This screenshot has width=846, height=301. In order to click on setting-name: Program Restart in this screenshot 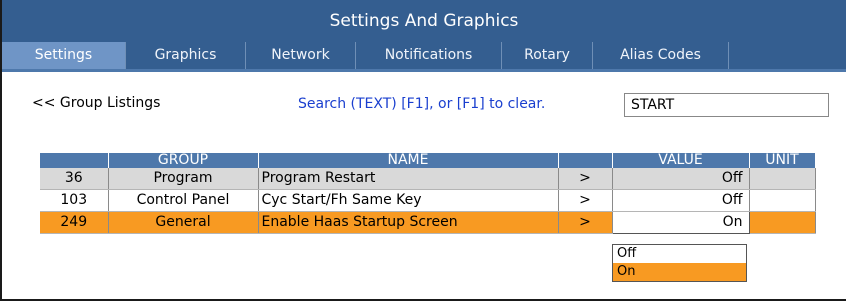, I will do `click(408, 179)`.